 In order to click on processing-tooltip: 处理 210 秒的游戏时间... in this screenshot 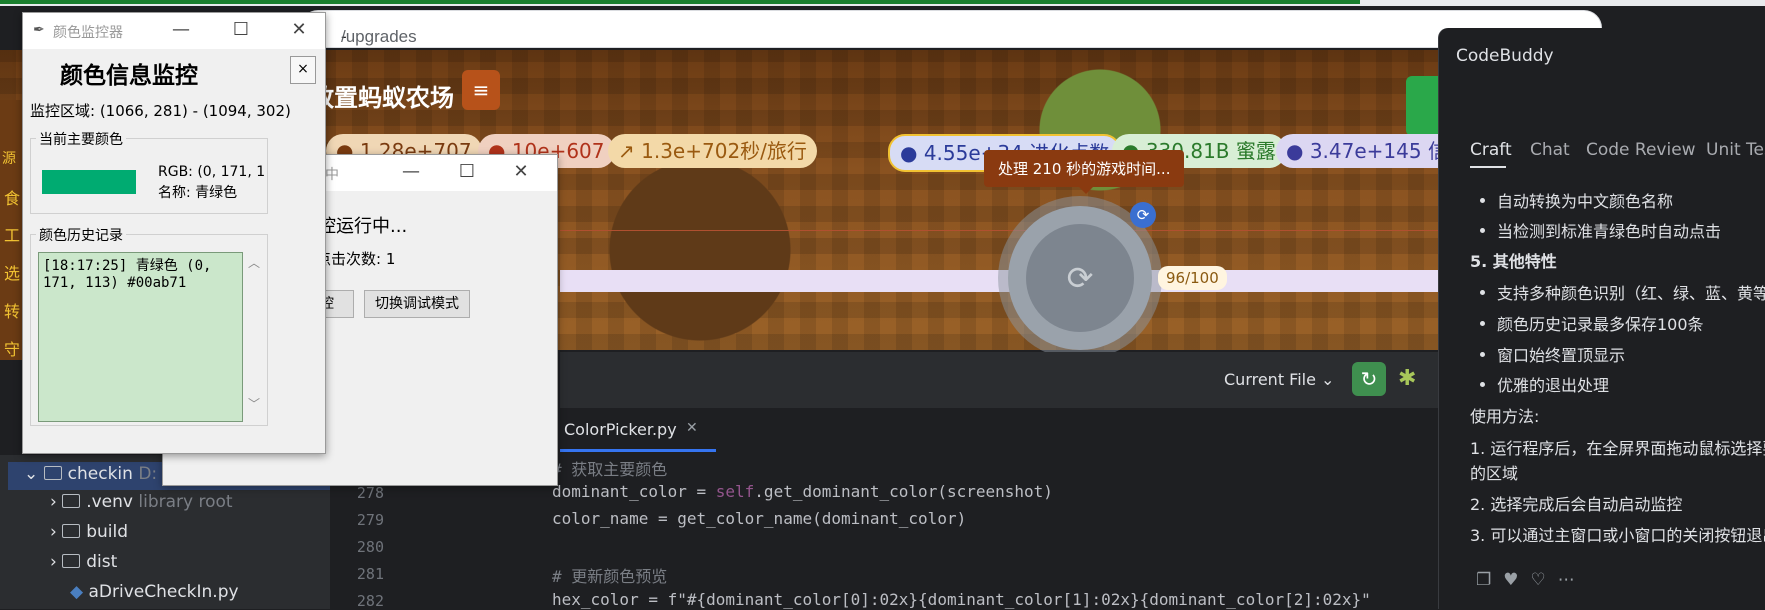, I will do `click(1084, 168)`.